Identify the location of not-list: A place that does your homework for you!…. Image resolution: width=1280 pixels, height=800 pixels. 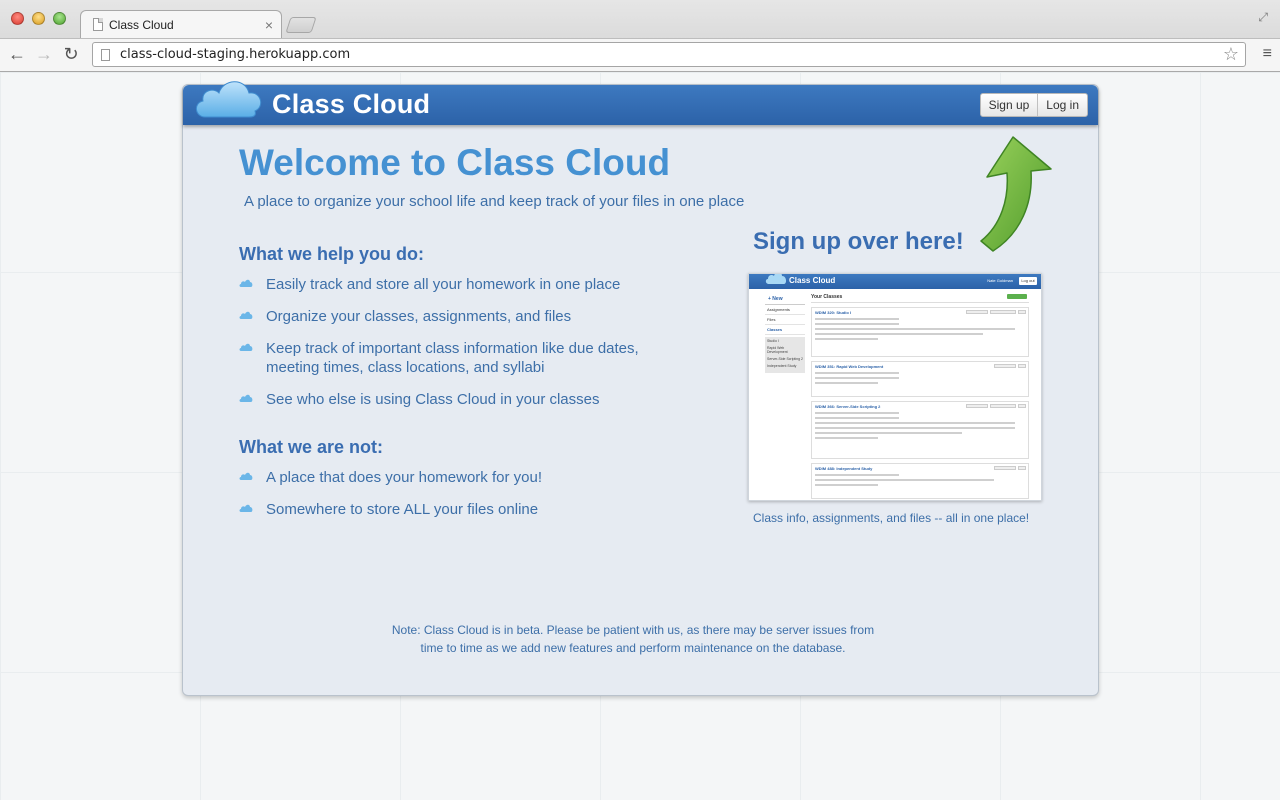
(449, 500).